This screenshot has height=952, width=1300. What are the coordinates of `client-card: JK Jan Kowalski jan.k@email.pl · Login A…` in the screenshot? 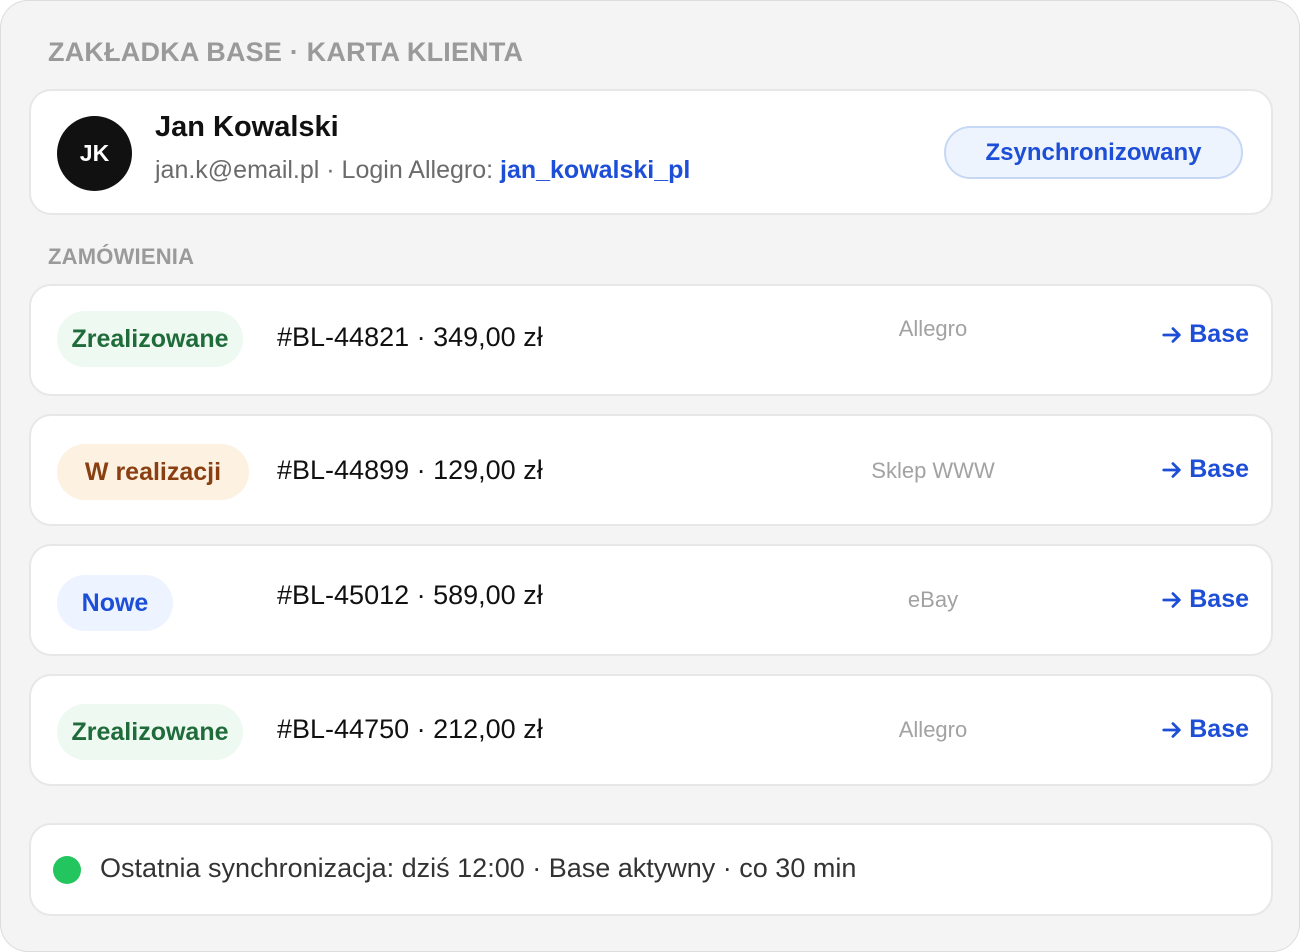 It's located at (651, 152).